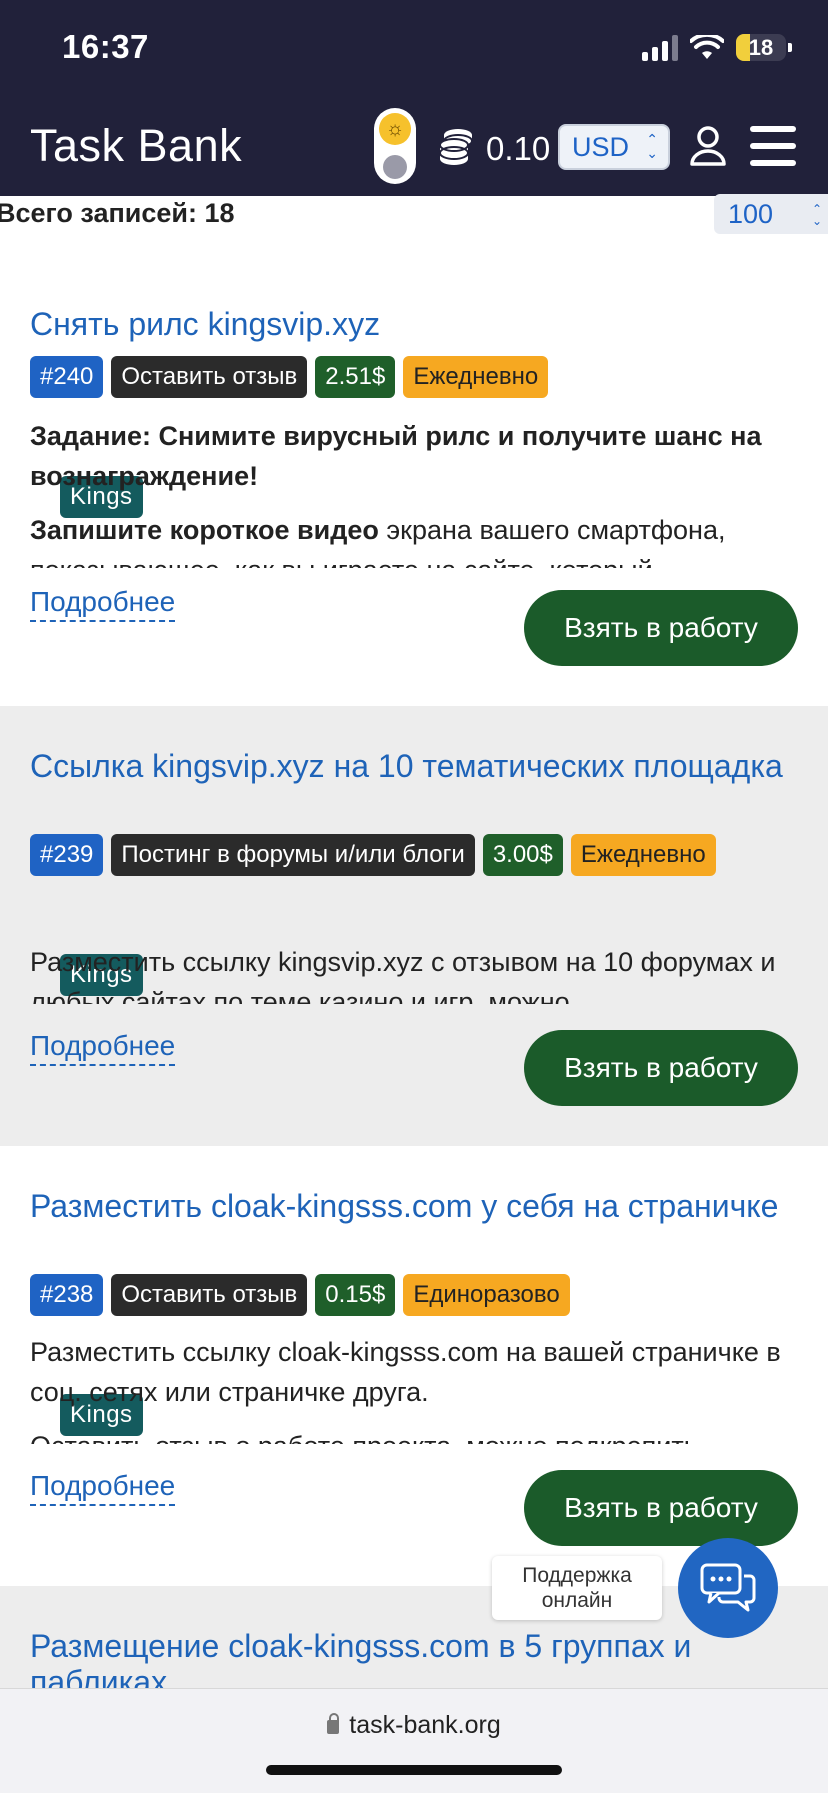 This screenshot has width=828, height=1793. I want to click on task-type-badge: Постинг в форумы и/или блоги, so click(293, 855).